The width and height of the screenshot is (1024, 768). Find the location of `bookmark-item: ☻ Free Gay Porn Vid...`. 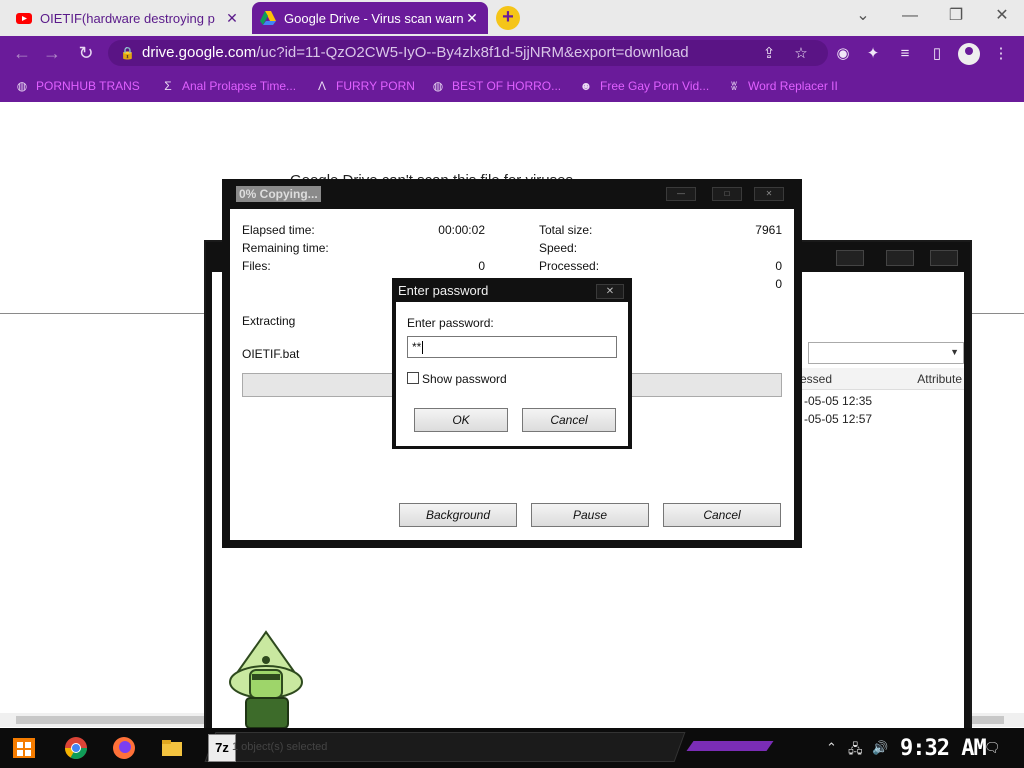

bookmark-item: ☻ Free Gay Porn Vid... is located at coordinates (644, 86).